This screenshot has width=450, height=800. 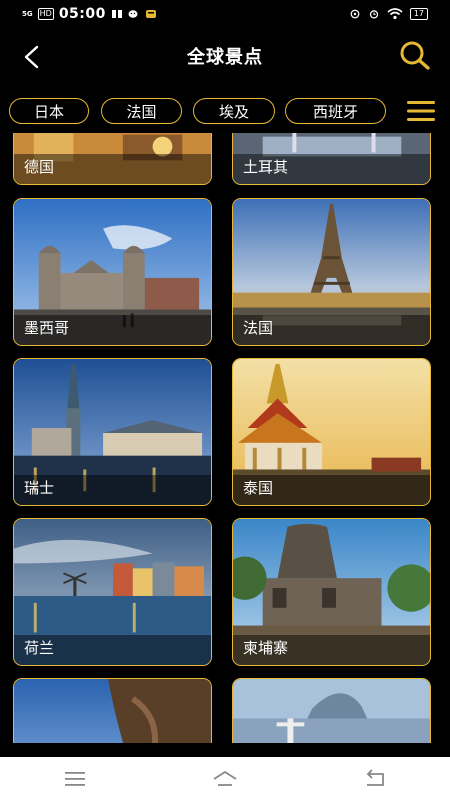 I want to click on cliff-photo, so click(x=112, y=711).